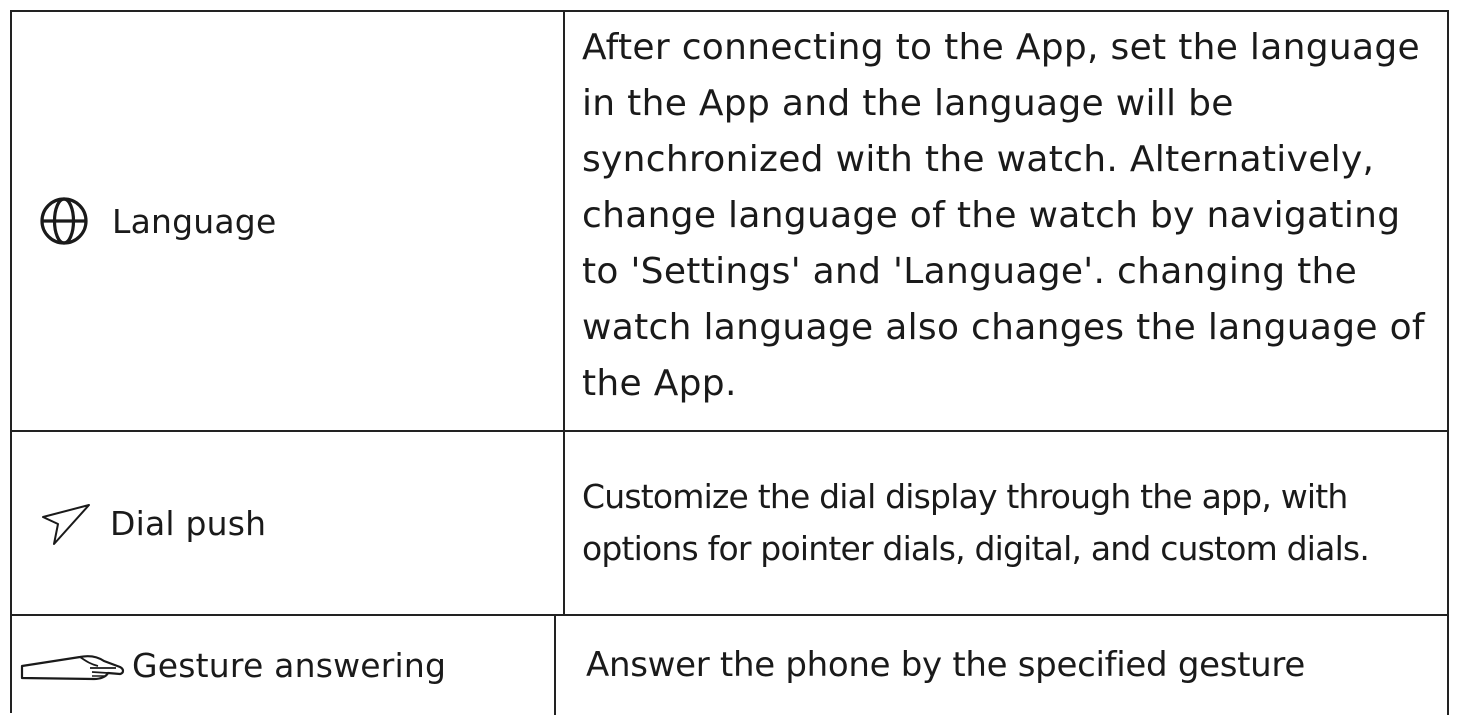 This screenshot has width=1457, height=715. Describe the element at coordinates (289, 665) in the screenshot. I see `feature-name: Gesture answering` at that location.